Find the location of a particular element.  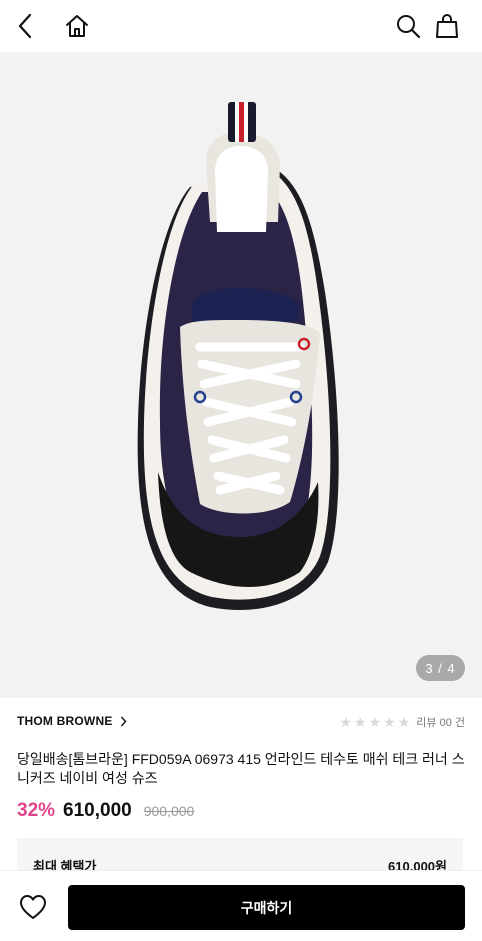

bottom-action-bar: 구매하기 is located at coordinates (241, 905).